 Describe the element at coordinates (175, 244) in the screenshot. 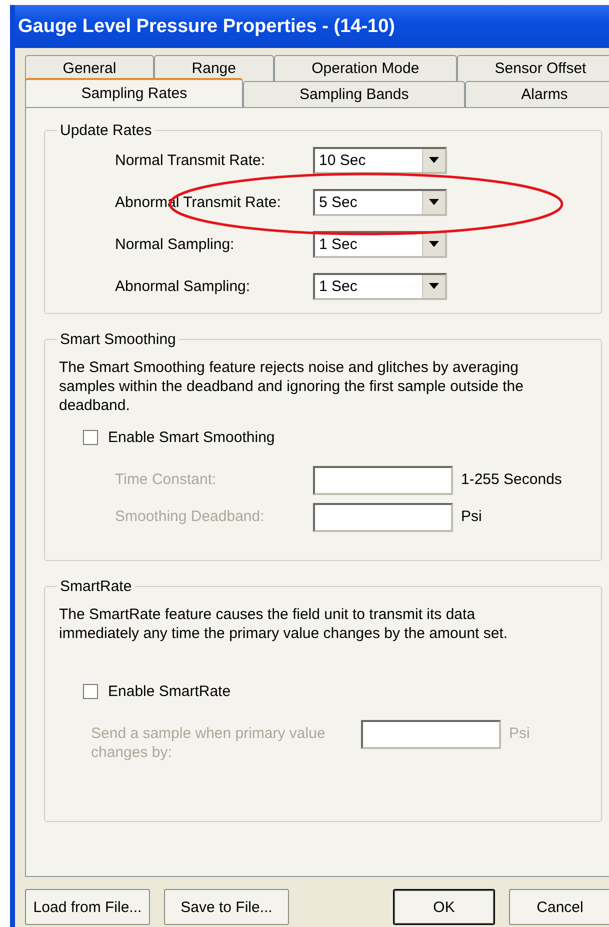

I see `field-label: Normal Sampling:` at that location.